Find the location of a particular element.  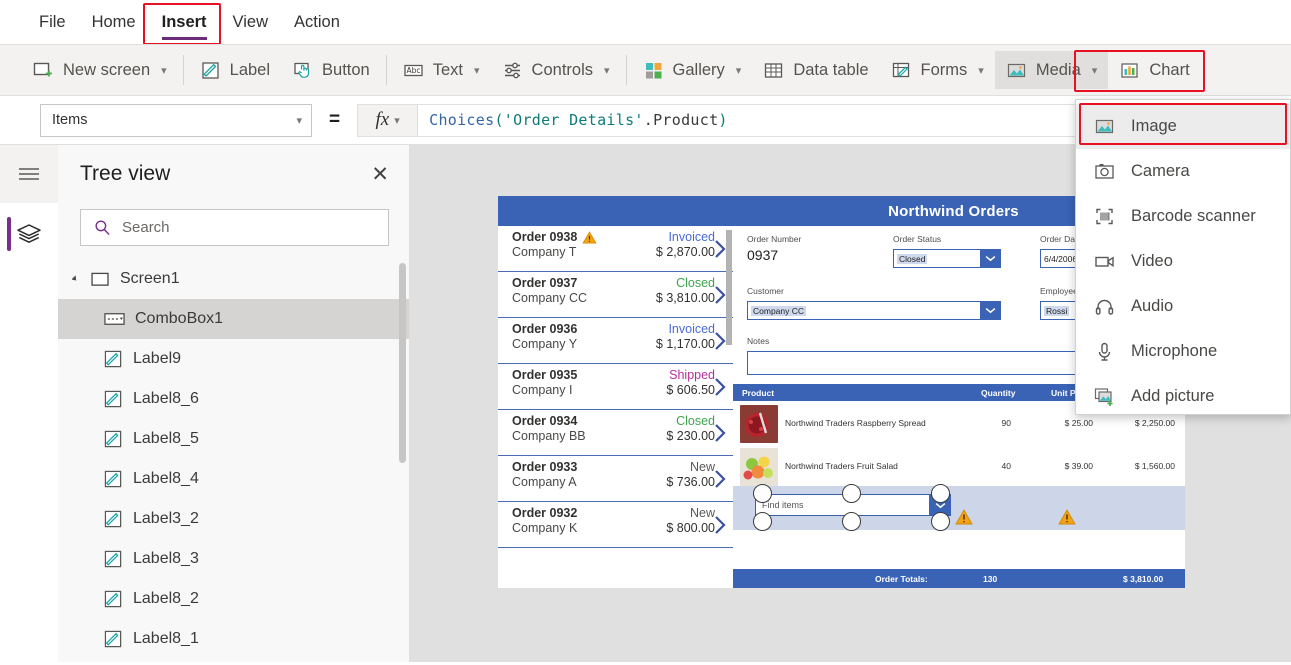

gallery-order-row: Order 0932 Company K New $ 800.00 is located at coordinates (615, 525).